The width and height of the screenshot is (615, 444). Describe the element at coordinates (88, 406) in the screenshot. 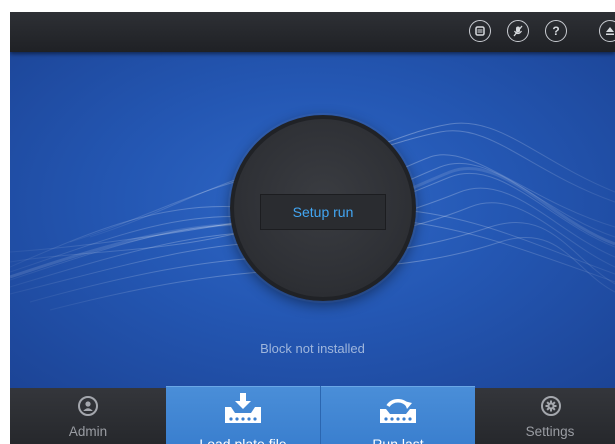

I see `user-icon` at that location.